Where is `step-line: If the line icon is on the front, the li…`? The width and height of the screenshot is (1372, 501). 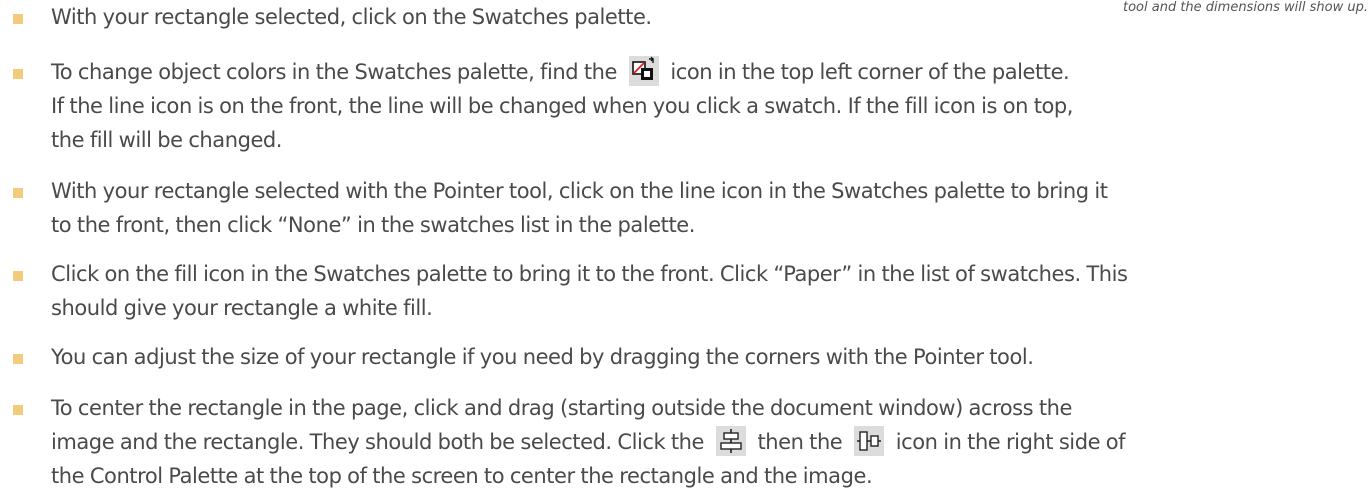
step-line: If the line icon is on the front, the li… is located at coordinates (562, 106).